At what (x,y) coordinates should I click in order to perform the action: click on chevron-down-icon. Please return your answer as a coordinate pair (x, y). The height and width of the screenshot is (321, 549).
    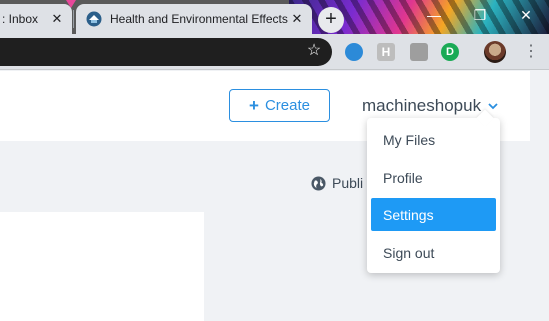
    Looking at the image, I should click on (493, 106).